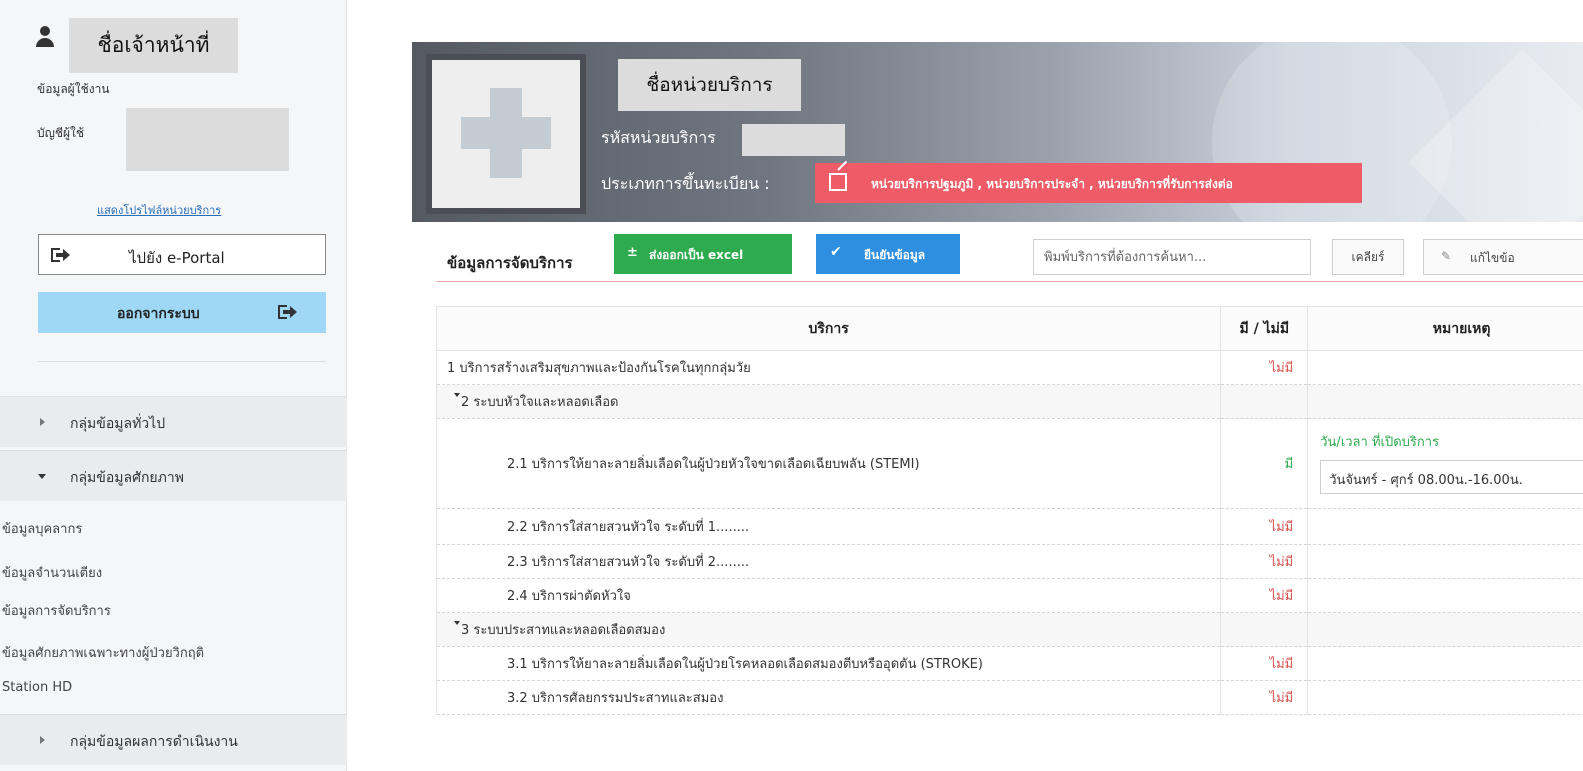 This screenshot has height=771, width=1583. What do you see at coordinates (1264, 328) in the screenshot?
I see `header-status: มี / ไม่มี` at bounding box center [1264, 328].